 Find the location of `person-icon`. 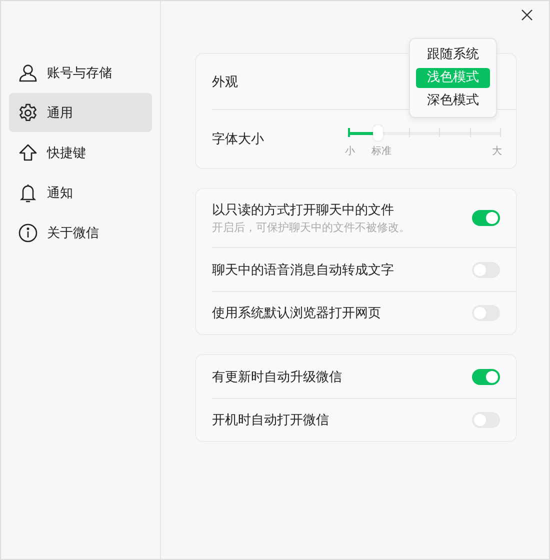

person-icon is located at coordinates (28, 72).